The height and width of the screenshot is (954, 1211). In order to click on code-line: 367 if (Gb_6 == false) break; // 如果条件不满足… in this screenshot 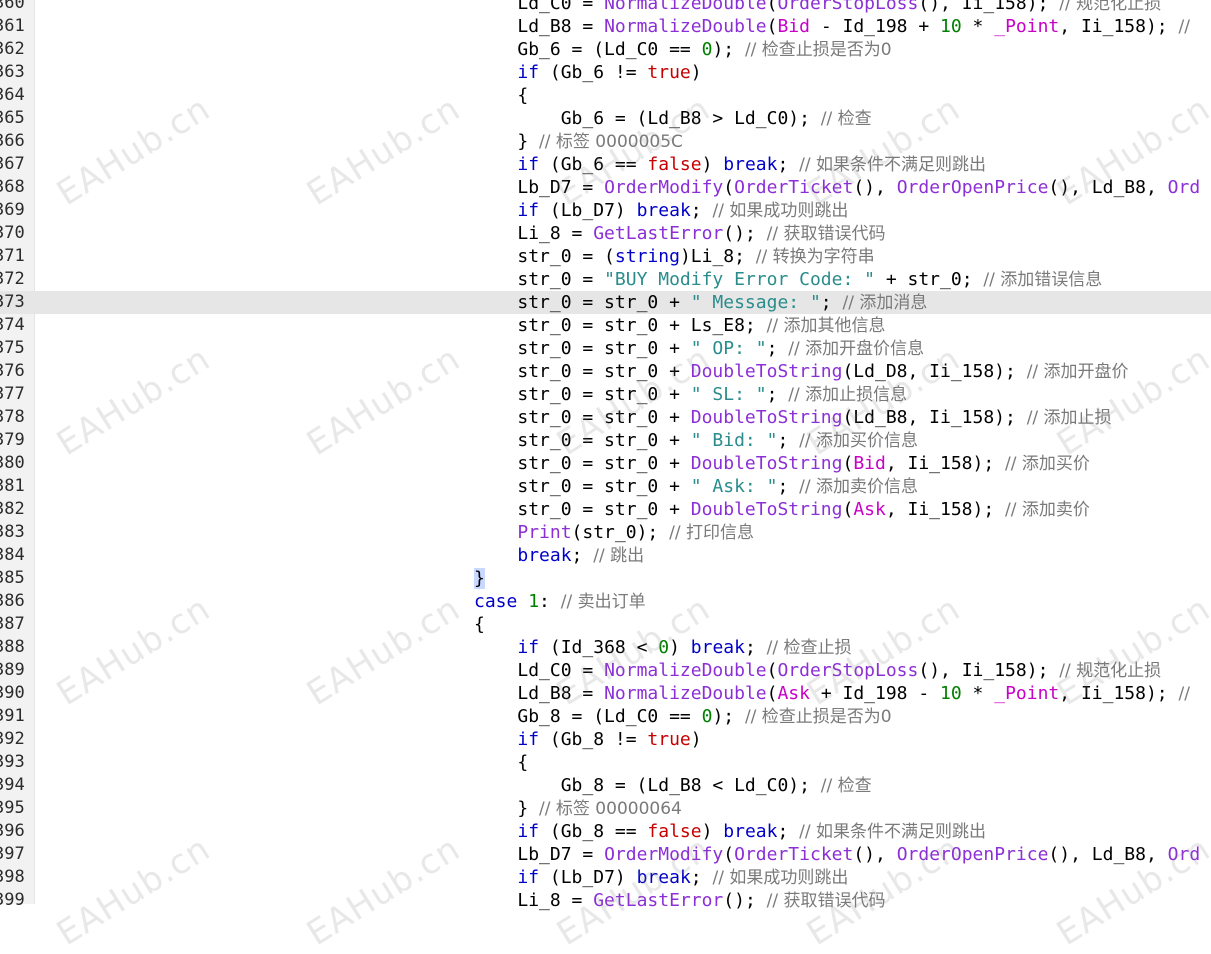, I will do `click(605, 164)`.